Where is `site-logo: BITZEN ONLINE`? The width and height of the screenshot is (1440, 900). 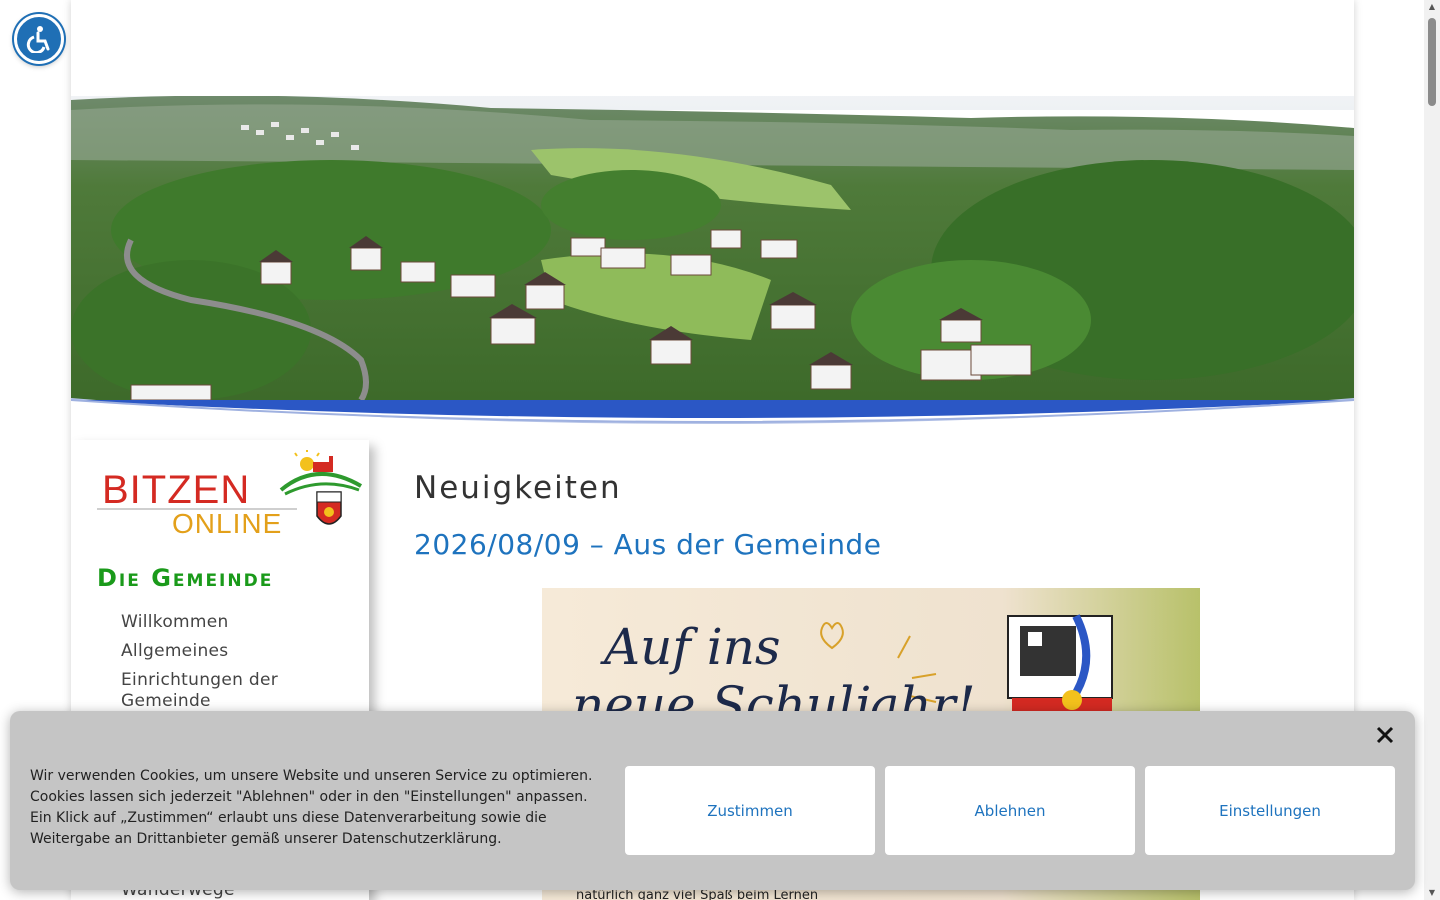 site-logo: BITZEN ONLINE is located at coordinates (232, 496).